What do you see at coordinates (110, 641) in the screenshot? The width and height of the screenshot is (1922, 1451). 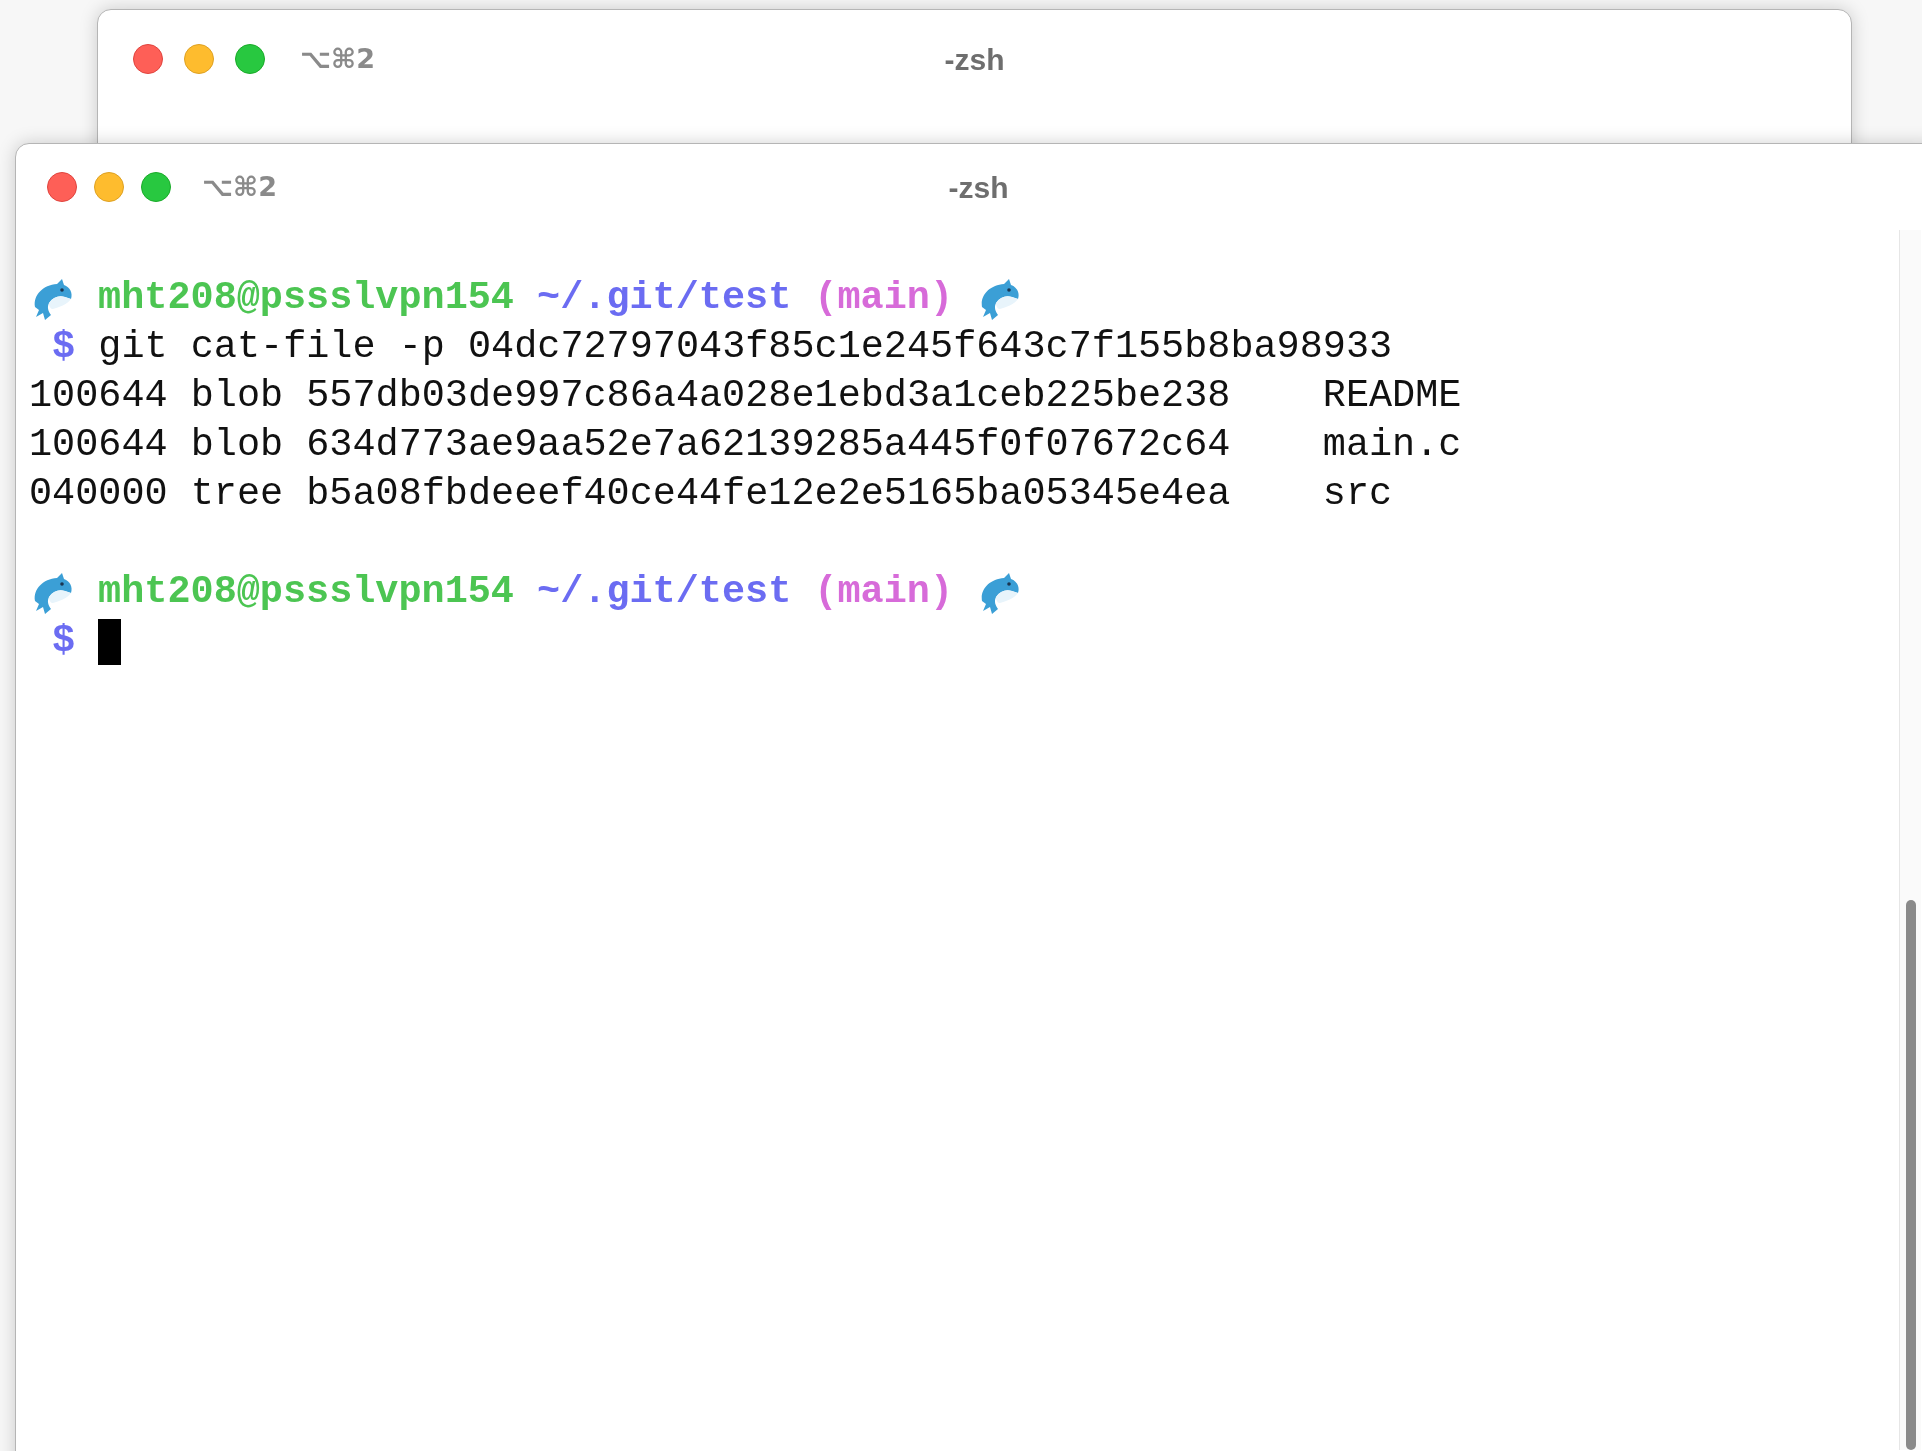 I see `text-cursor` at bounding box center [110, 641].